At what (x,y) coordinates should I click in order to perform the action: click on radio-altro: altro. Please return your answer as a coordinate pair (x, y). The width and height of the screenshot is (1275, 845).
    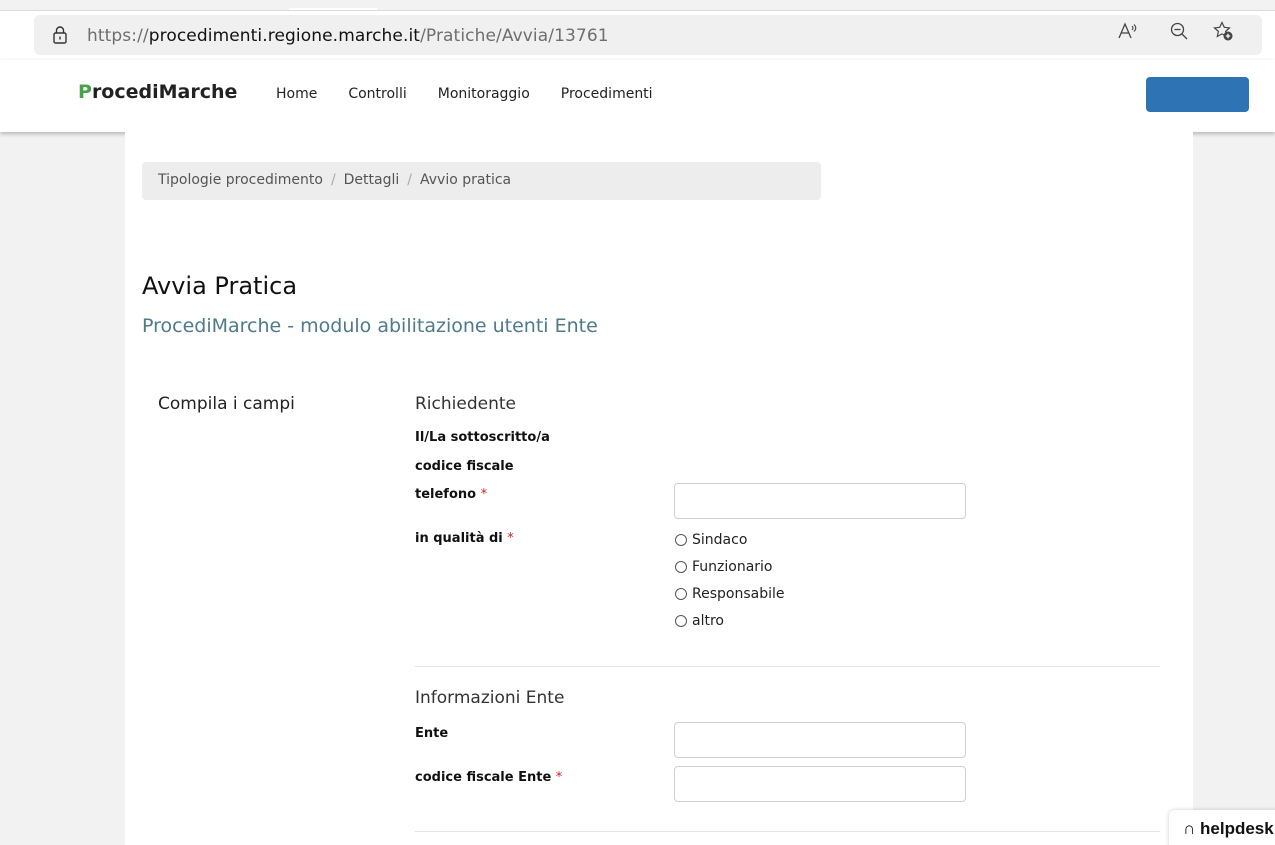
    Looking at the image, I should click on (699, 621).